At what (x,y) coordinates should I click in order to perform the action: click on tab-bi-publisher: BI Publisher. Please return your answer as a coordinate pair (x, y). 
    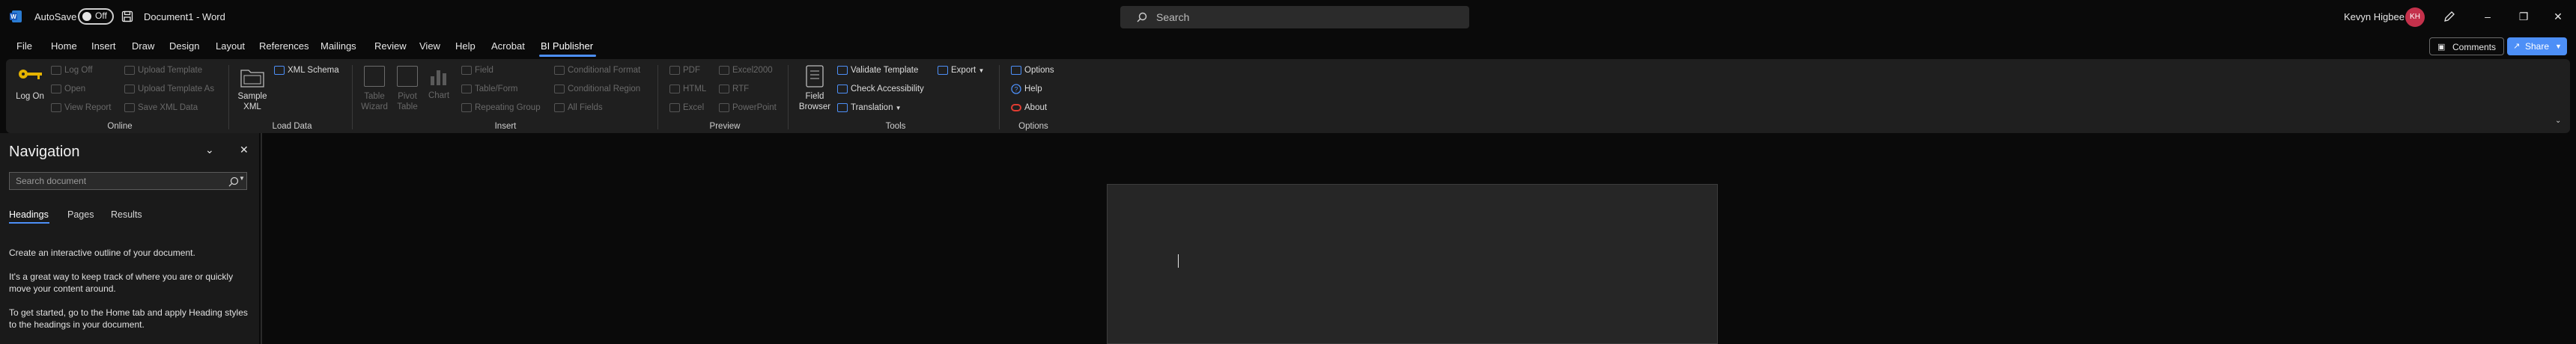
    Looking at the image, I should click on (567, 46).